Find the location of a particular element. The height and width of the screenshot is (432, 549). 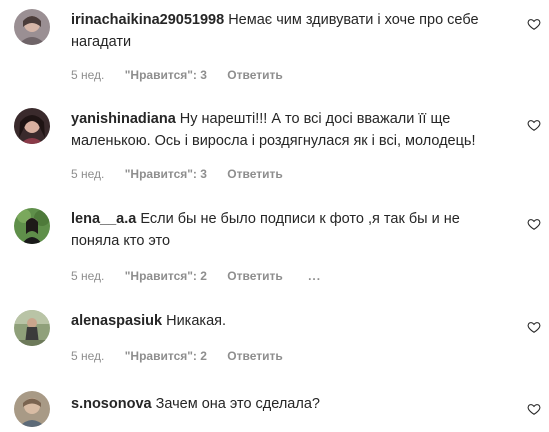

comment-body: s.nosonova Зачем она это сделала? is located at coordinates (291, 404).